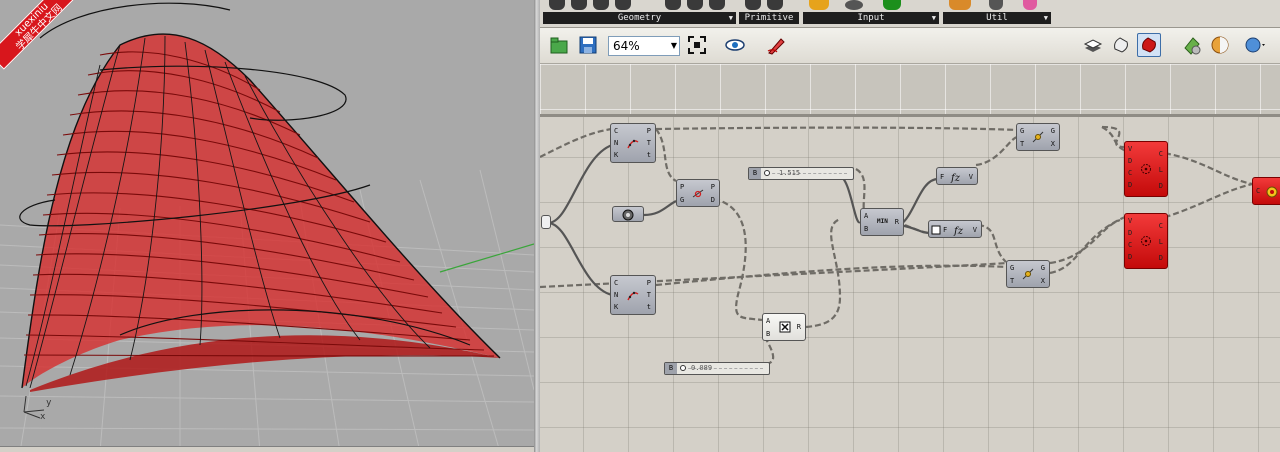 The image size is (1280, 452). What do you see at coordinates (854, 5) in the screenshot?
I see `dial-param-icon` at bounding box center [854, 5].